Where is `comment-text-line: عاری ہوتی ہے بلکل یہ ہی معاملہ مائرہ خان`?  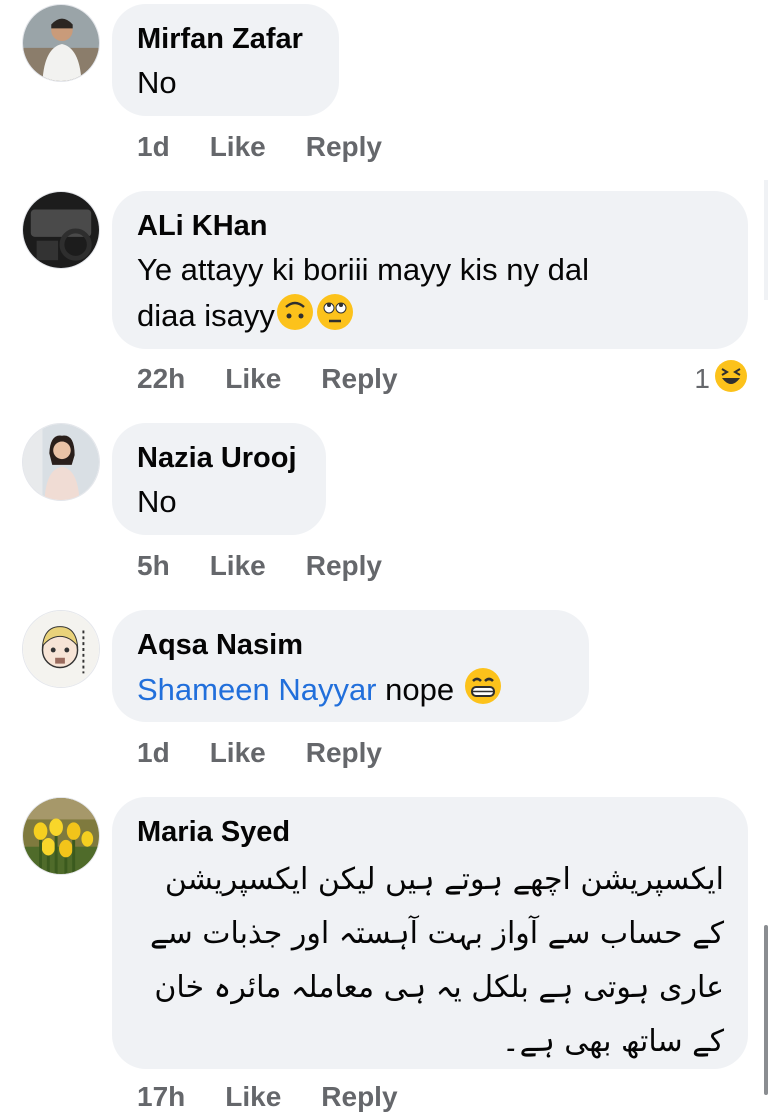 comment-text-line: عاری ہوتی ہے بلکل یہ ہی معاملہ مائرہ خان is located at coordinates (439, 987).